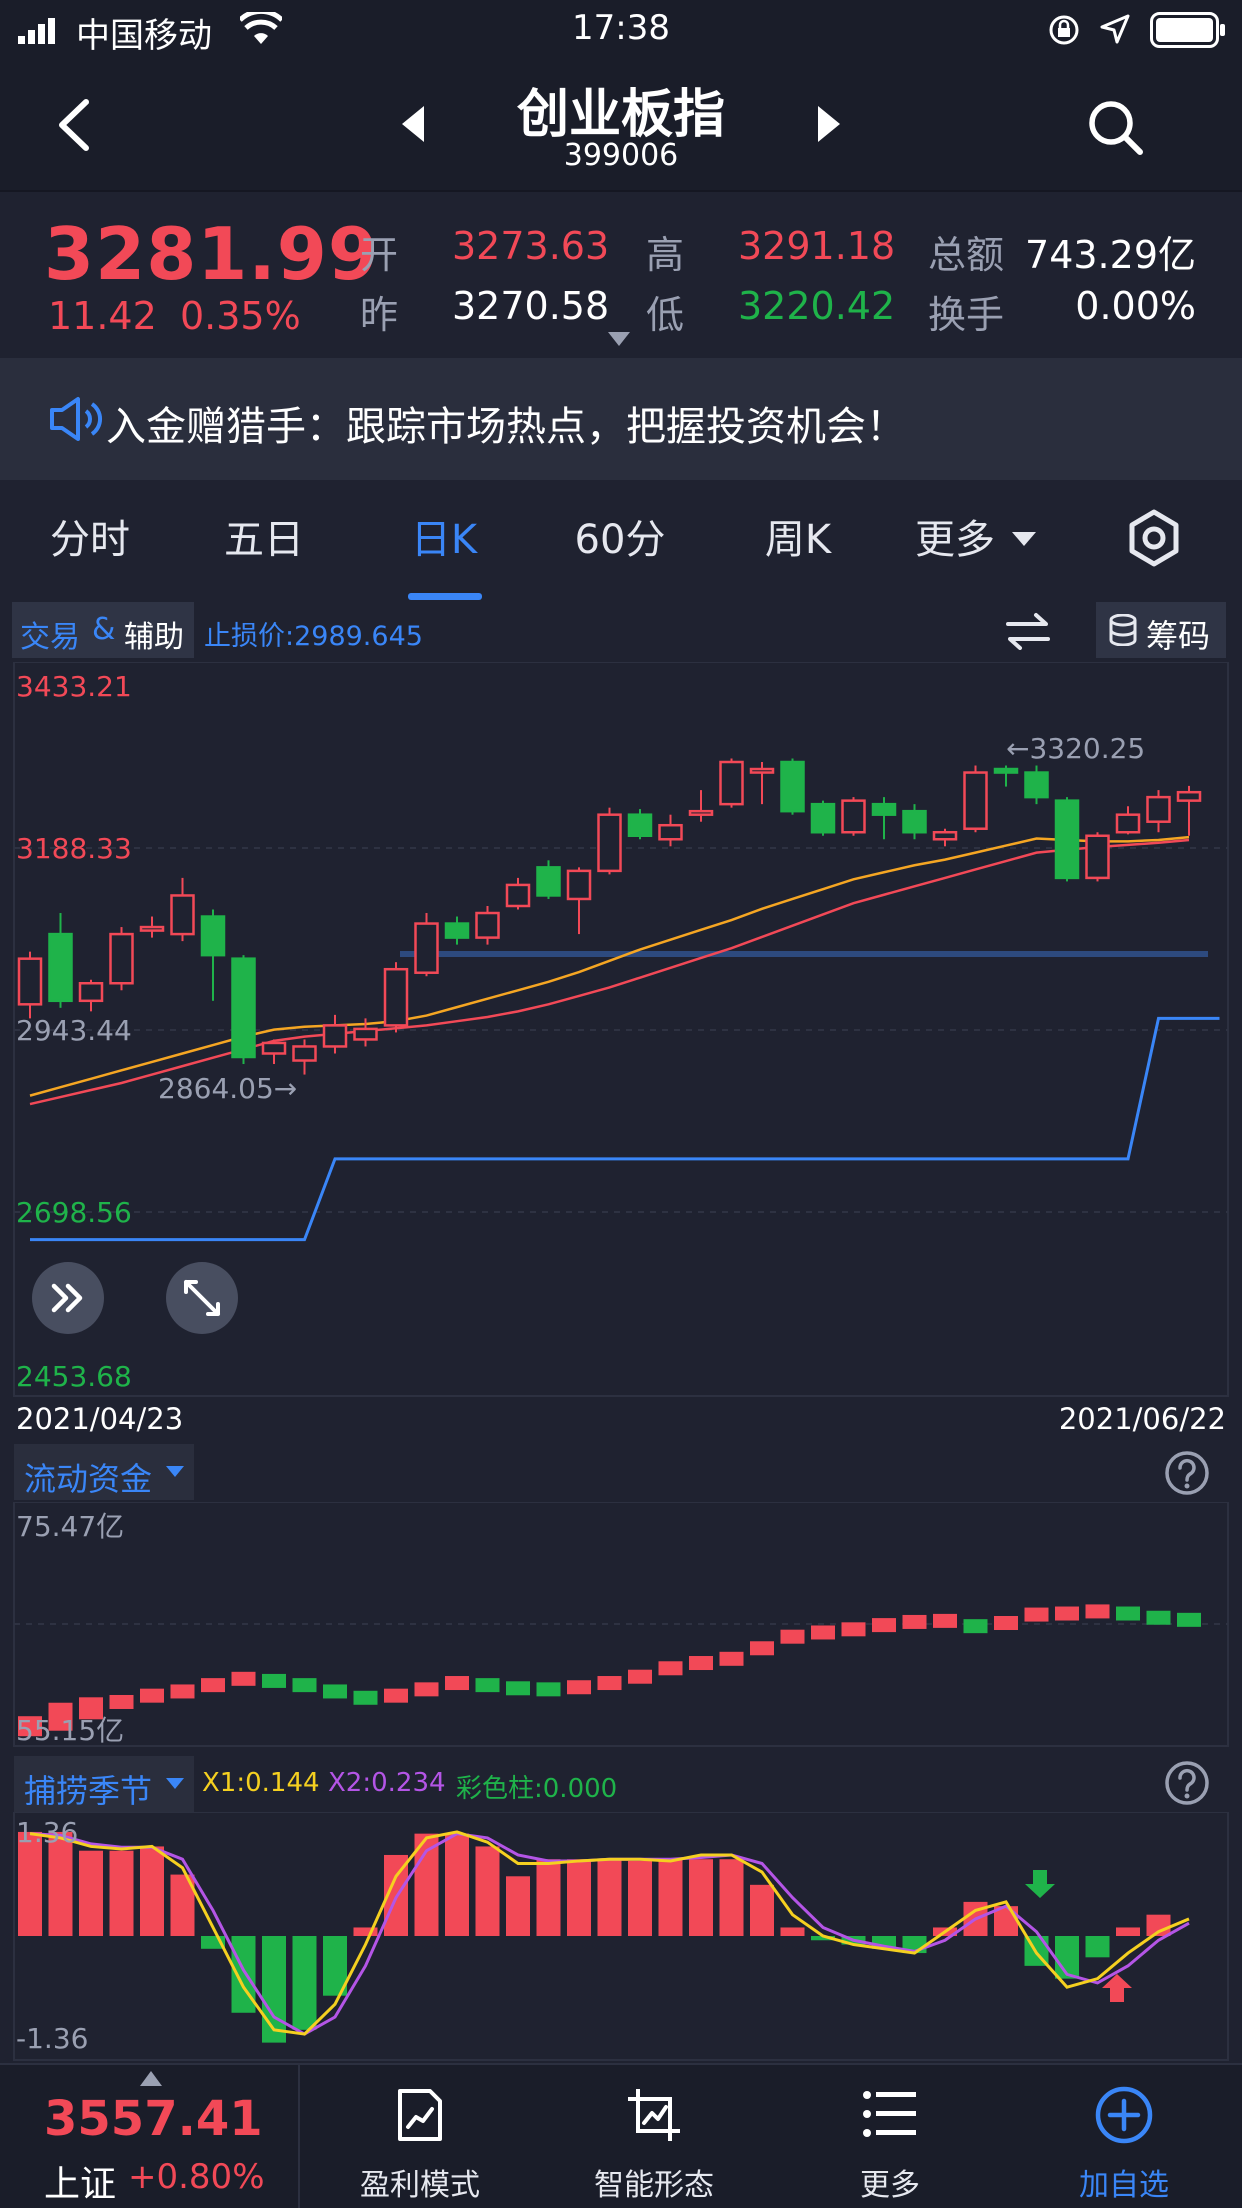  What do you see at coordinates (196, 2177) in the screenshot?
I see `index-change: +0.80%` at bounding box center [196, 2177].